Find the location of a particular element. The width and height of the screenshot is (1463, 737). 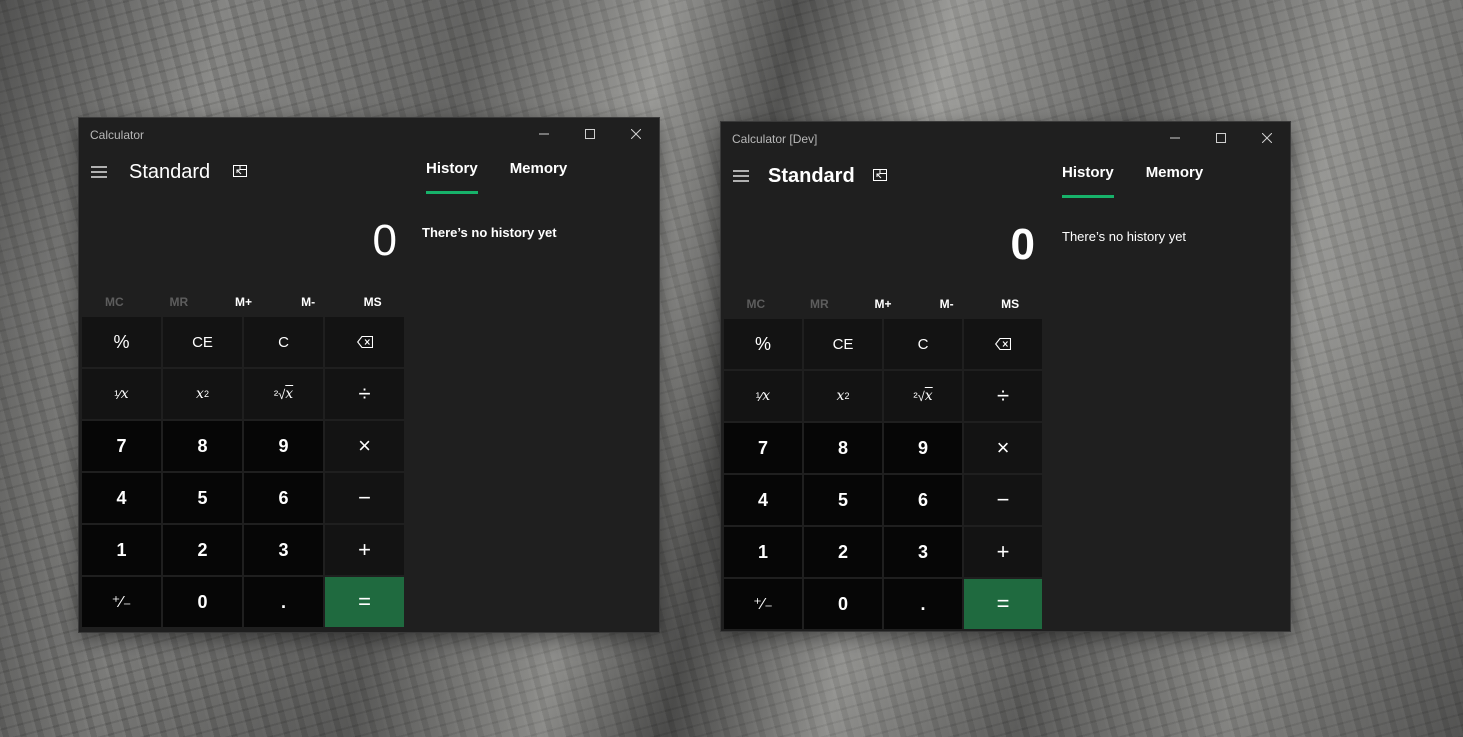

title-bar: Calculator [Dev] is located at coordinates (1005, 138).